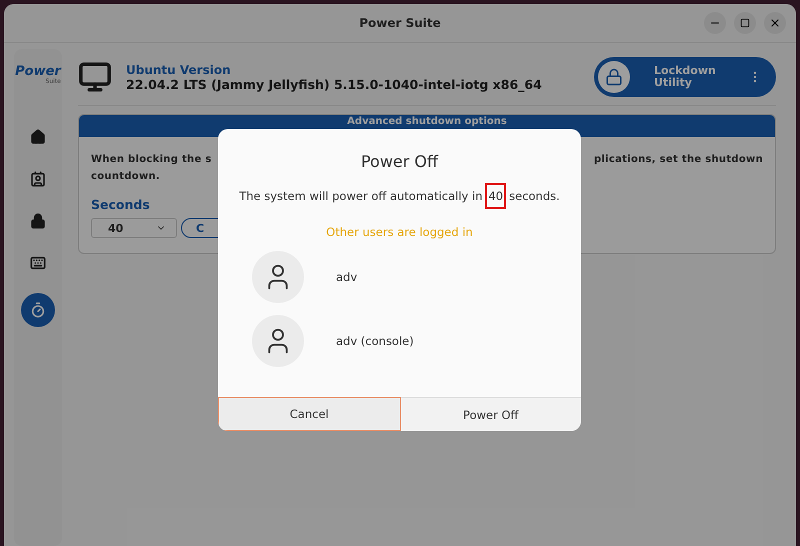  I want to click on dialog-title: Power Off, so click(399, 161).